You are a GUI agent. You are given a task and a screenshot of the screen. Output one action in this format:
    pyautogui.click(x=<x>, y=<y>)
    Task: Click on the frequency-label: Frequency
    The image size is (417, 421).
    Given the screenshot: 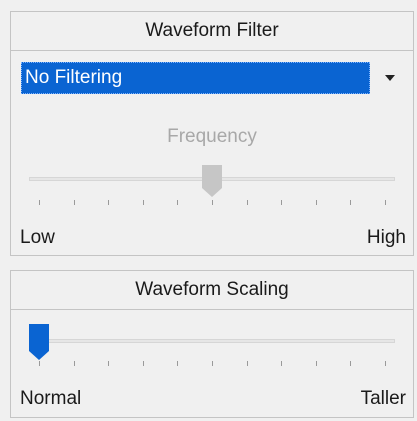 What is the action you would take?
    pyautogui.click(x=212, y=136)
    